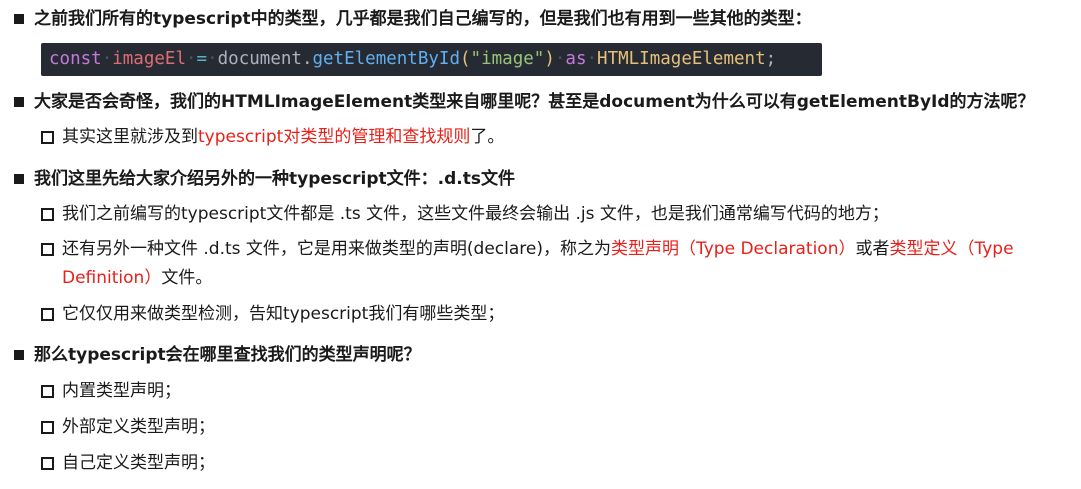 The image size is (1081, 489). Describe the element at coordinates (121, 391) in the screenshot. I see `bullet-text: 内置类型声明；` at that location.